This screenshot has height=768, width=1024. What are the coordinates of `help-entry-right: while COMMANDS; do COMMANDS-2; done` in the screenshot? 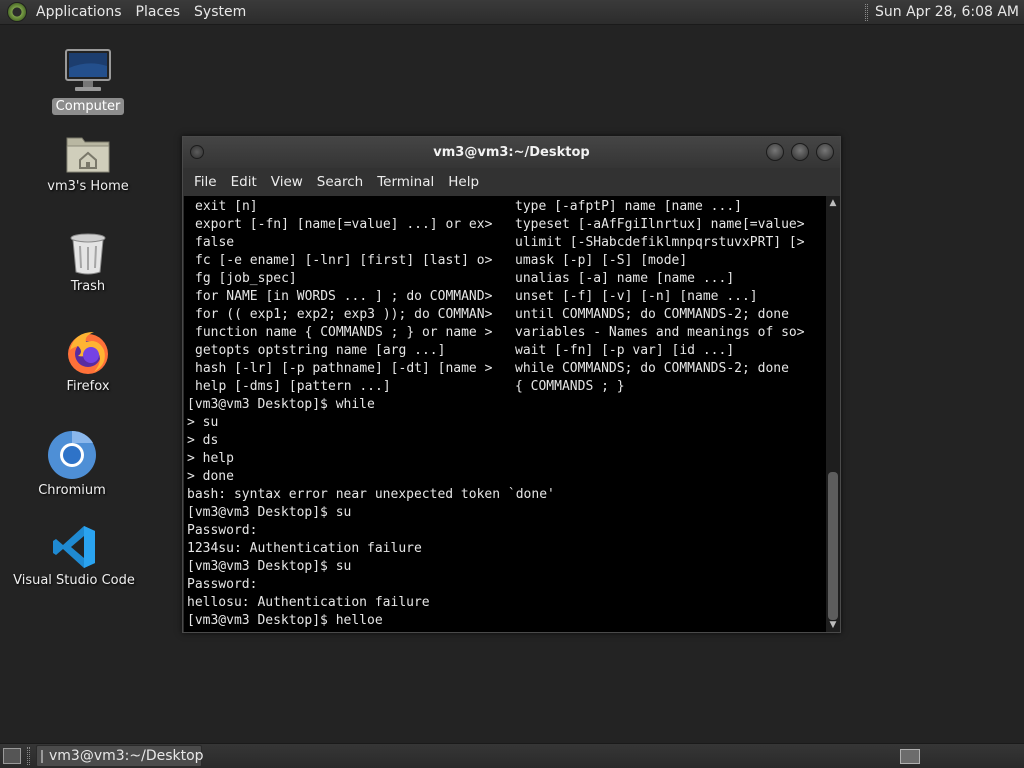 It's located at (652, 368).